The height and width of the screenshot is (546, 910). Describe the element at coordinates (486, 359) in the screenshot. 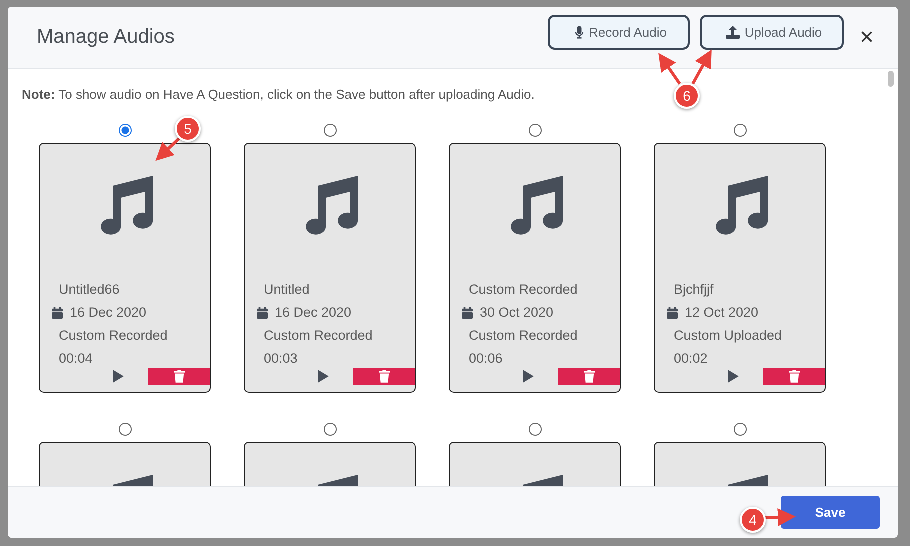

I see `audio-duration: 00:06` at that location.